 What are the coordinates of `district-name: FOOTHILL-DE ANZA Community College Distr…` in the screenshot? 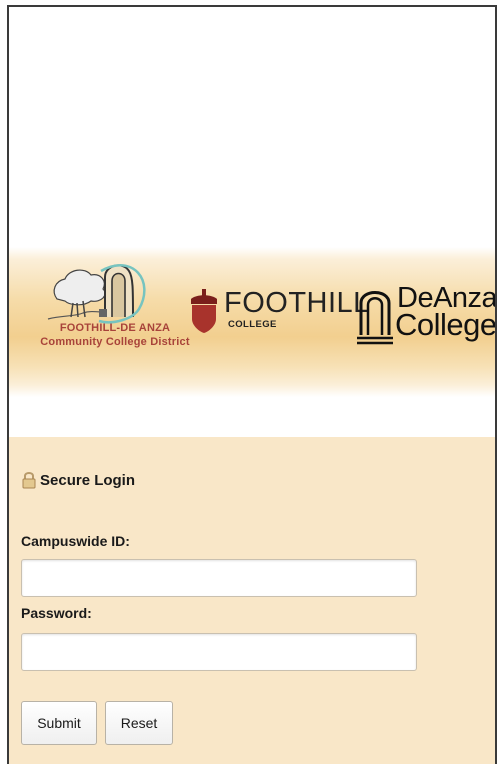 It's located at (115, 335).